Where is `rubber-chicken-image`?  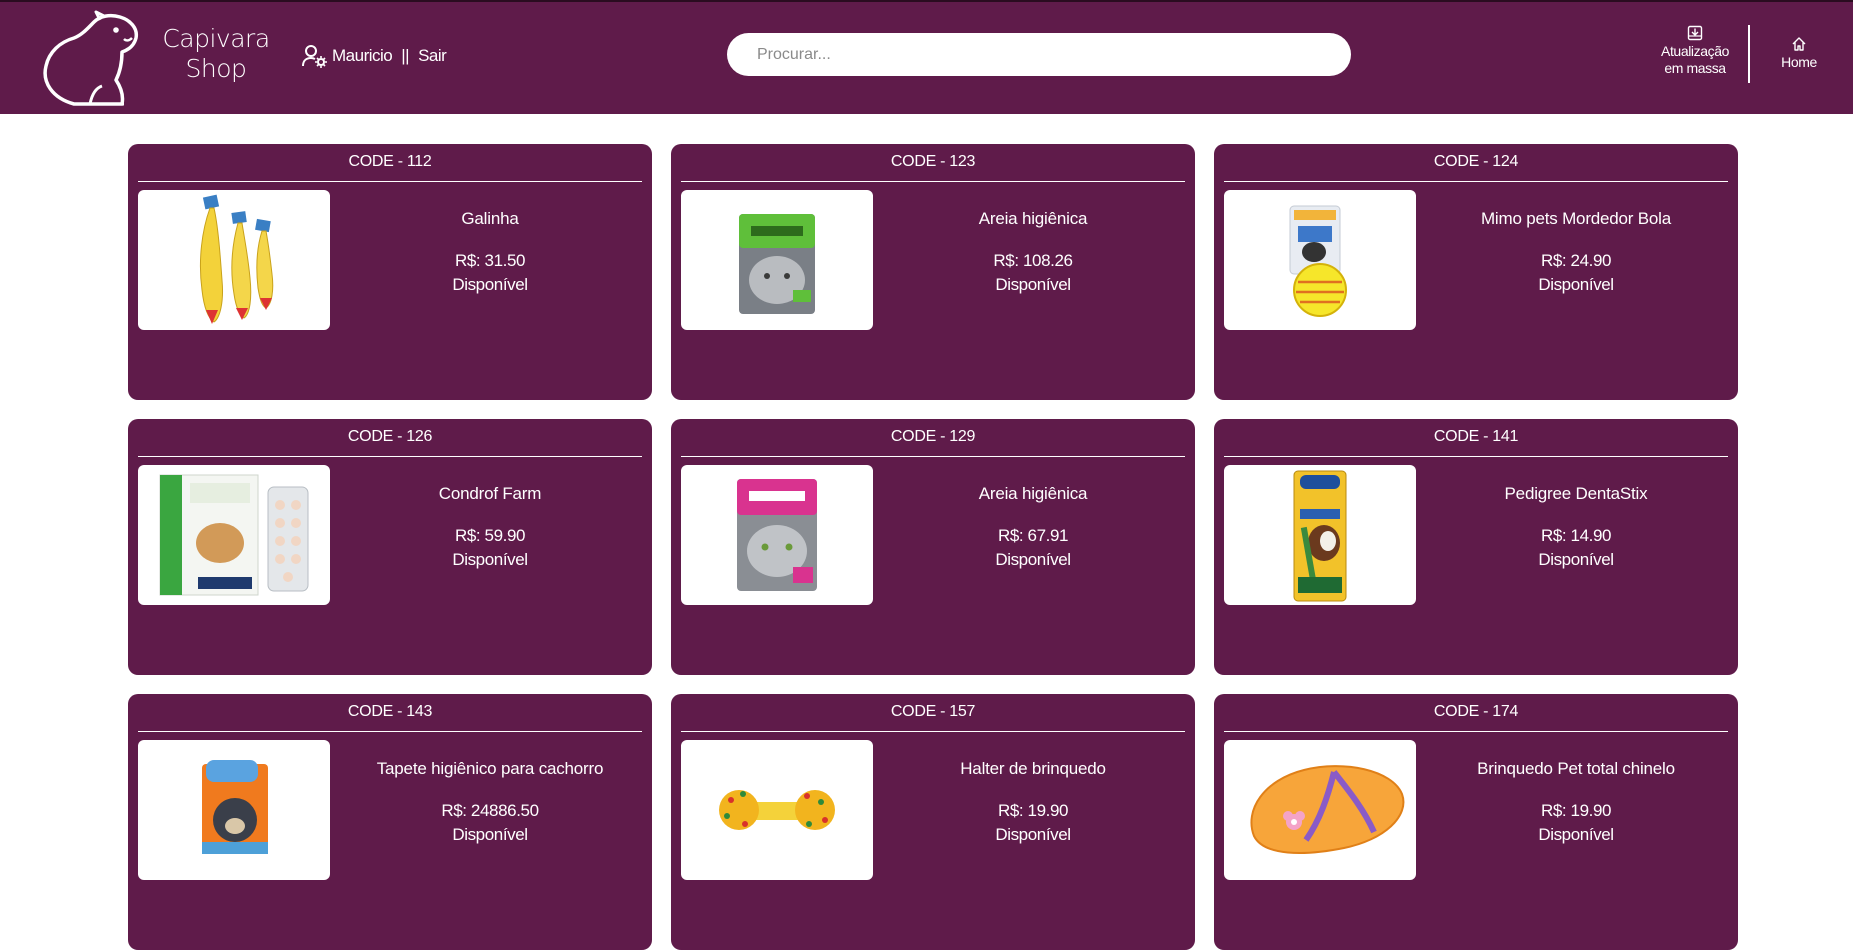 rubber-chicken-image is located at coordinates (236, 259).